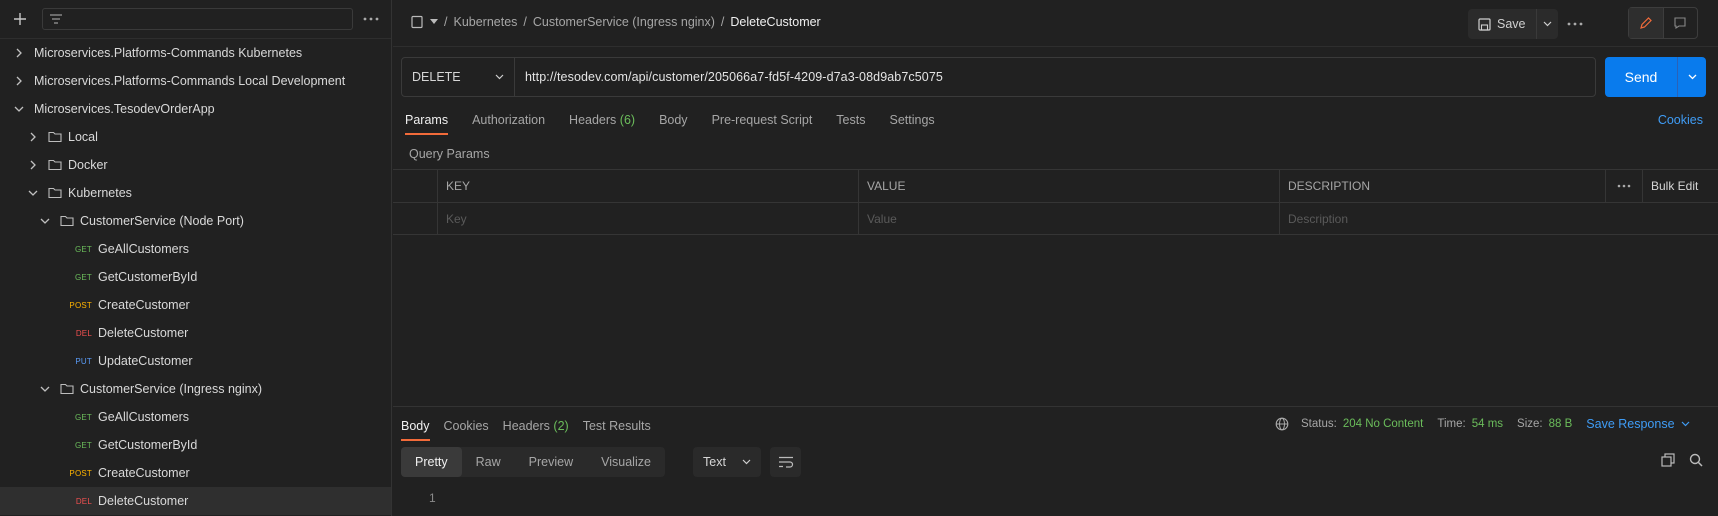  I want to click on edit-mode-button, so click(1646, 23).